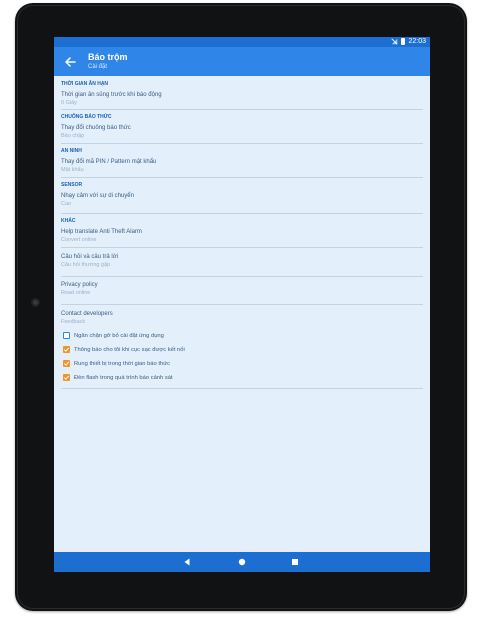 The height and width of the screenshot is (620, 481). What do you see at coordinates (85, 84) in the screenshot?
I see `category-time: Thời gian ân hạn` at bounding box center [85, 84].